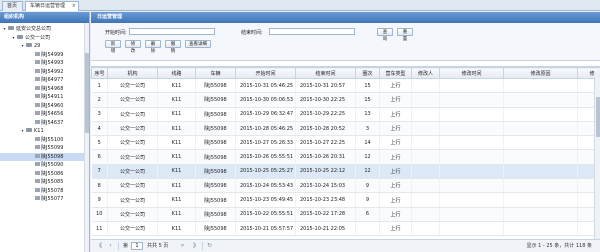  I want to click on table-cell: 上行, so click(395, 186).